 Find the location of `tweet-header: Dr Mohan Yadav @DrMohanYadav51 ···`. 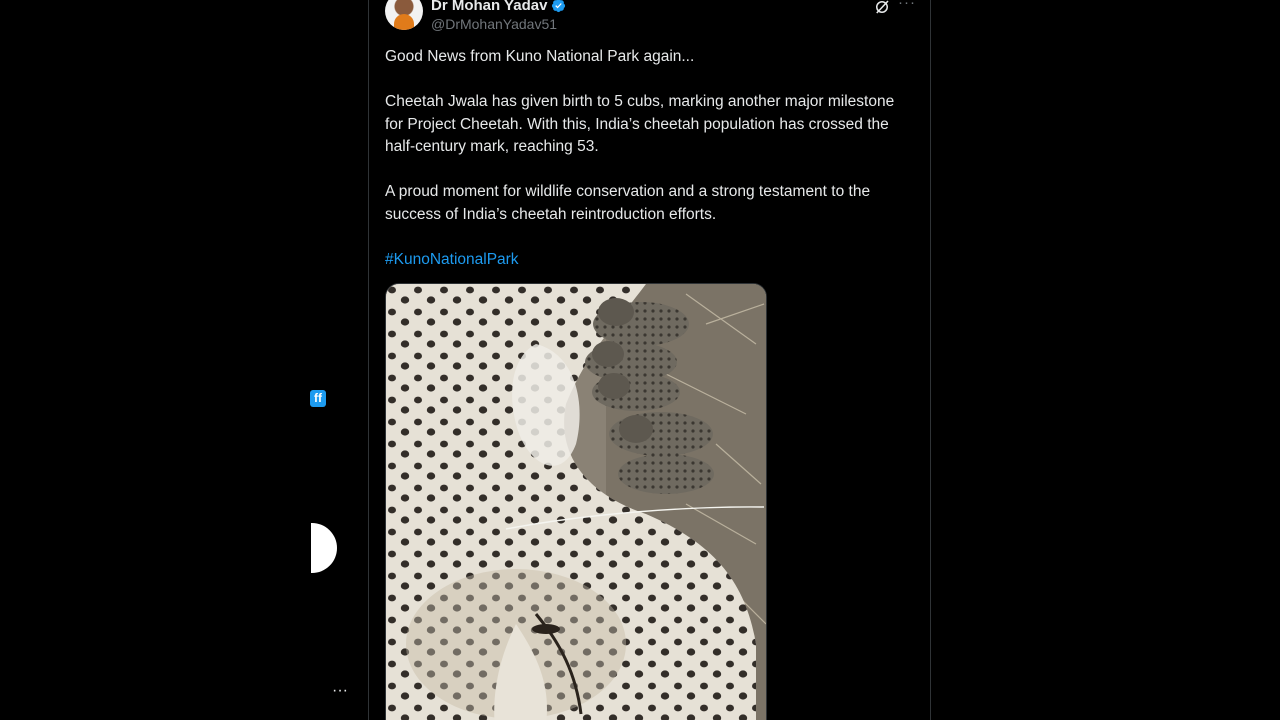

tweet-header: Dr Mohan Yadav @DrMohanYadav51 ··· is located at coordinates (650, 19).